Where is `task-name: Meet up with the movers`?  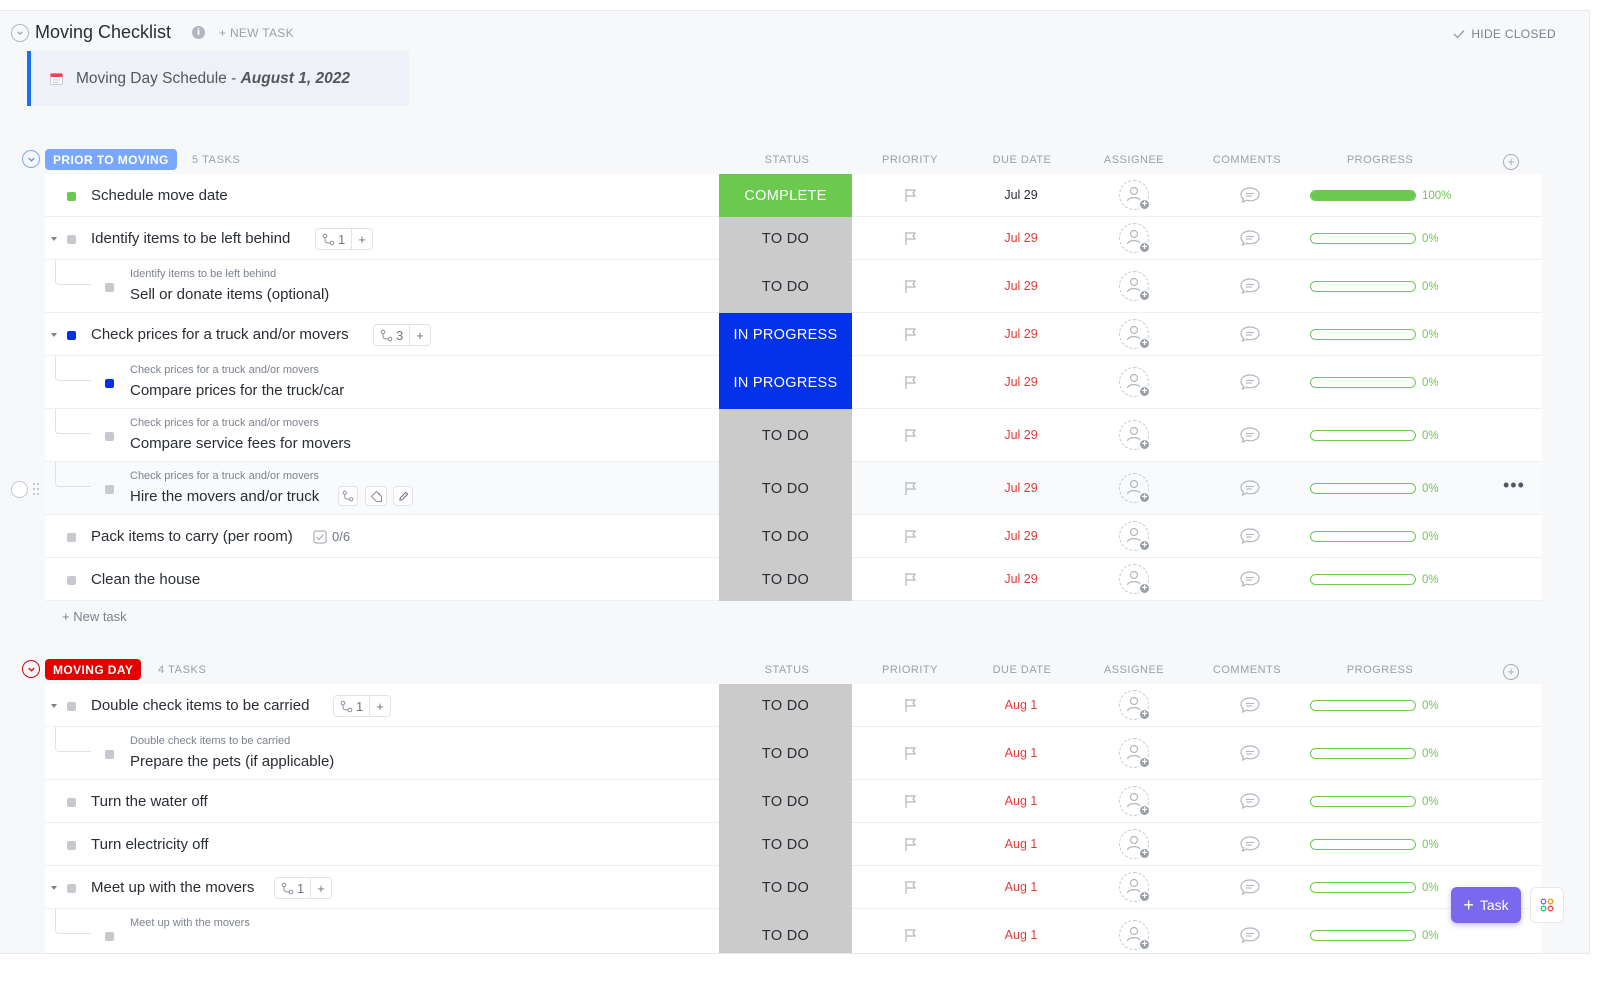 task-name: Meet up with the movers is located at coordinates (172, 887).